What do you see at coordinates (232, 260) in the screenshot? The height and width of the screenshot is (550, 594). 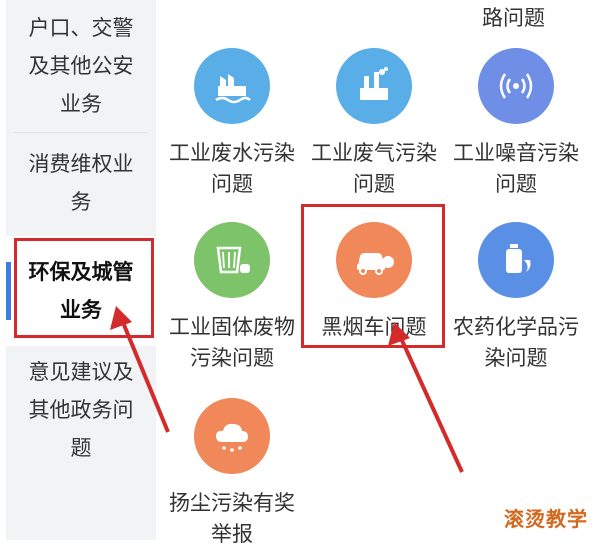 I see `waste-bin-icon` at bounding box center [232, 260].